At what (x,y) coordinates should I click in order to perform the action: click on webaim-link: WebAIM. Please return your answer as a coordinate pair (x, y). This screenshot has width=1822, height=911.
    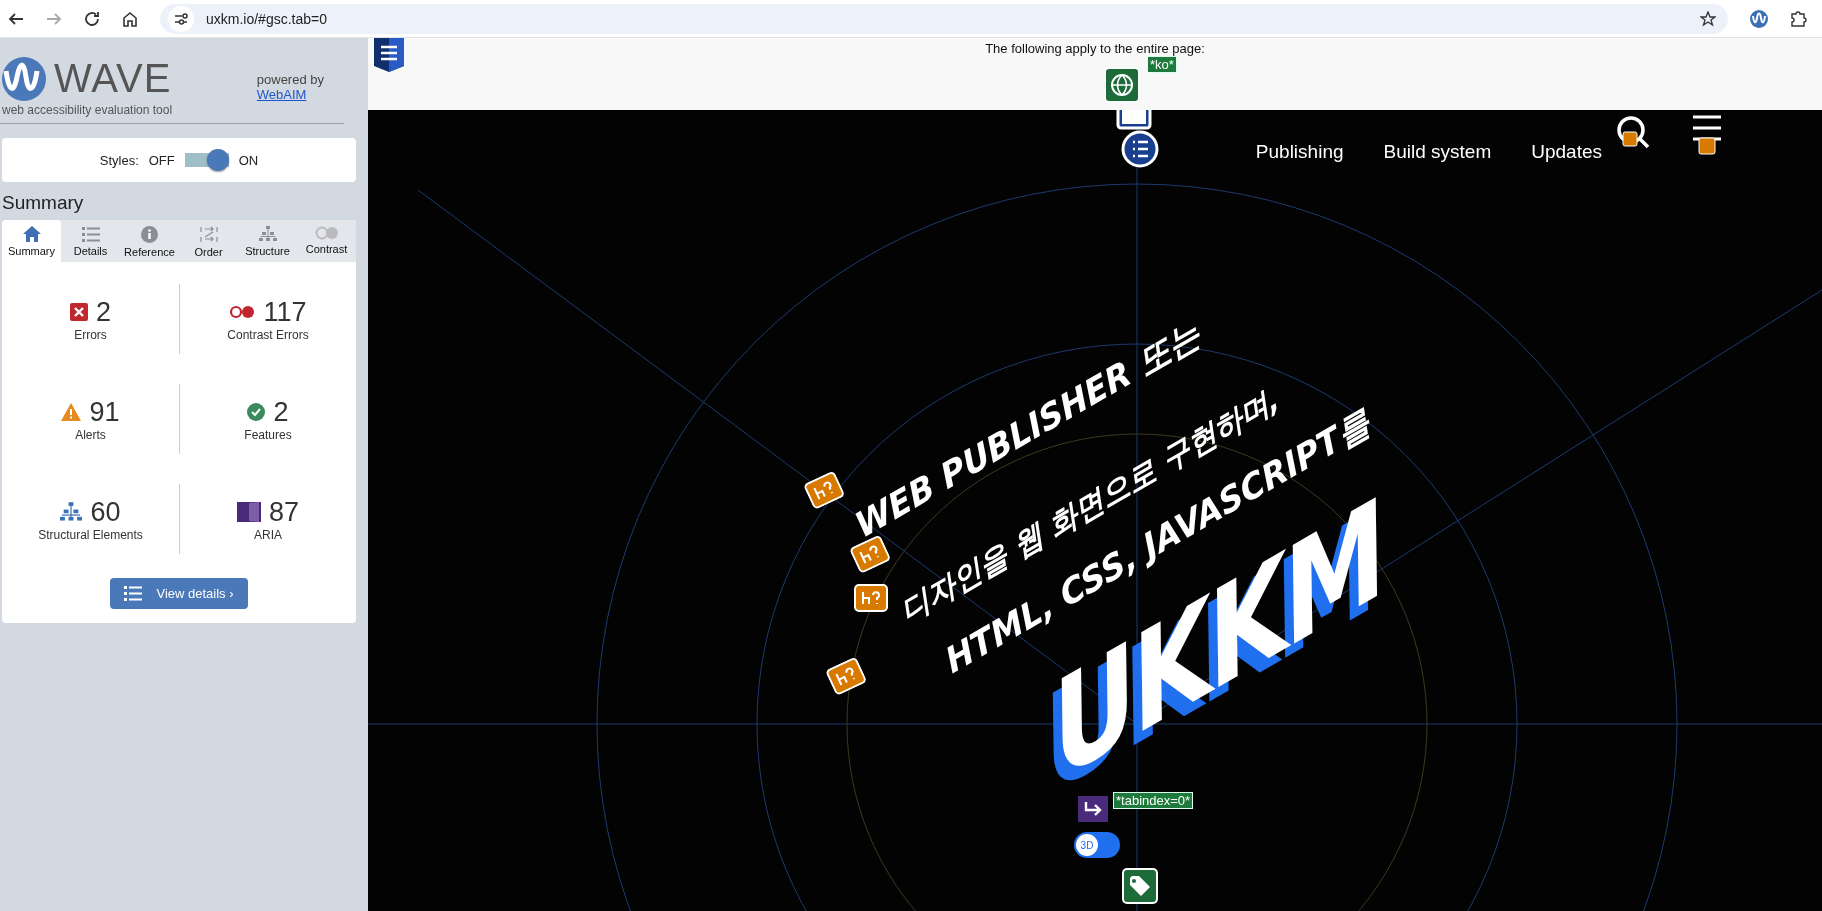
    Looking at the image, I should click on (290, 94).